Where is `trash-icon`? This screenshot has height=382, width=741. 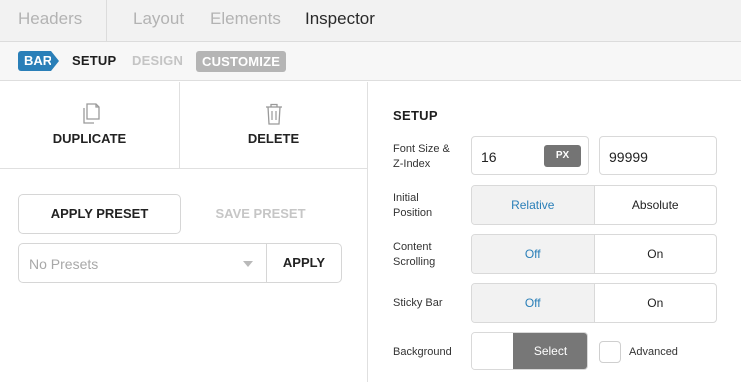 trash-icon is located at coordinates (273, 114).